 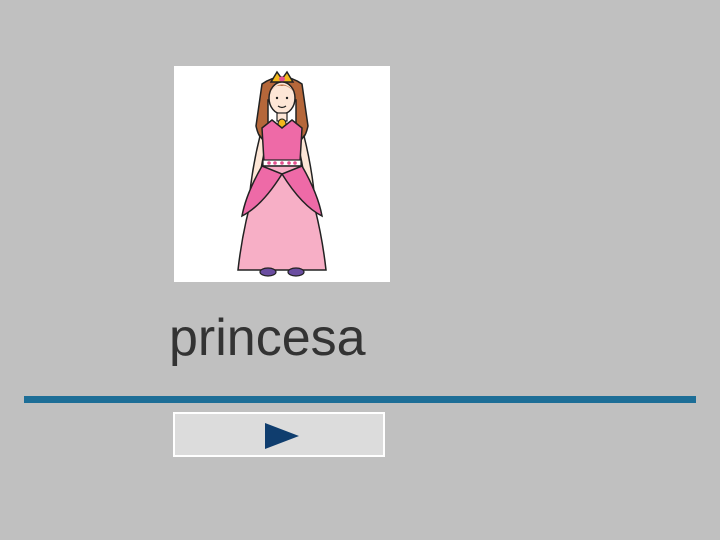 I want to click on princess-illustration, so click(x=282, y=173).